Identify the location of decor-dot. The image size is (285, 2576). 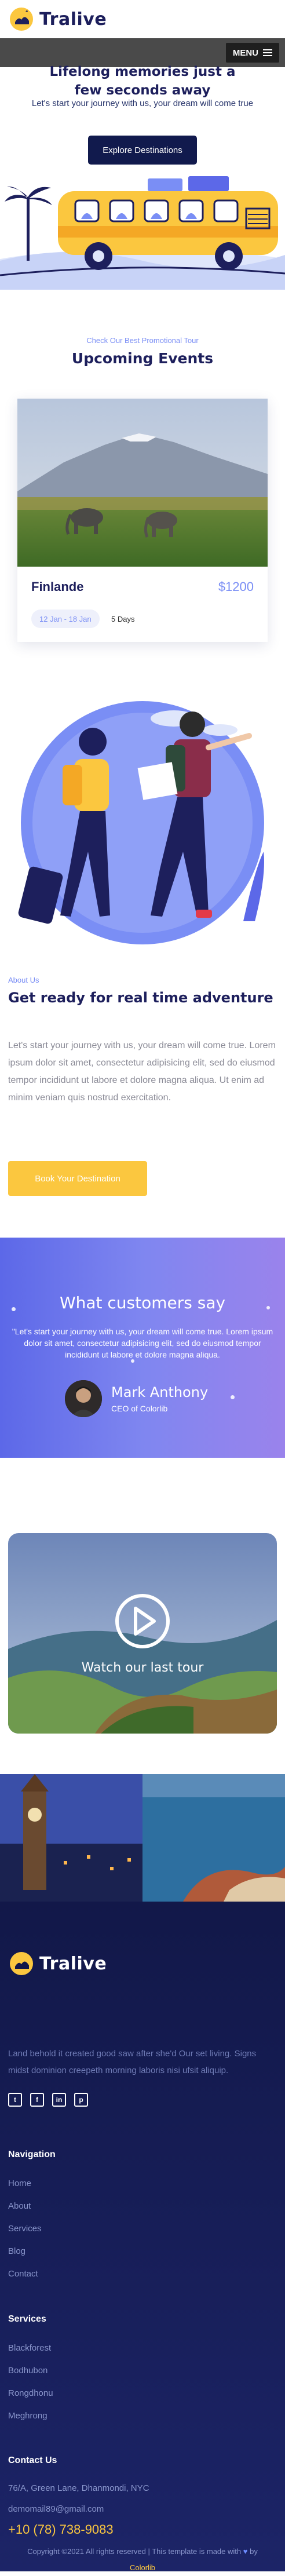
(233, 1397).